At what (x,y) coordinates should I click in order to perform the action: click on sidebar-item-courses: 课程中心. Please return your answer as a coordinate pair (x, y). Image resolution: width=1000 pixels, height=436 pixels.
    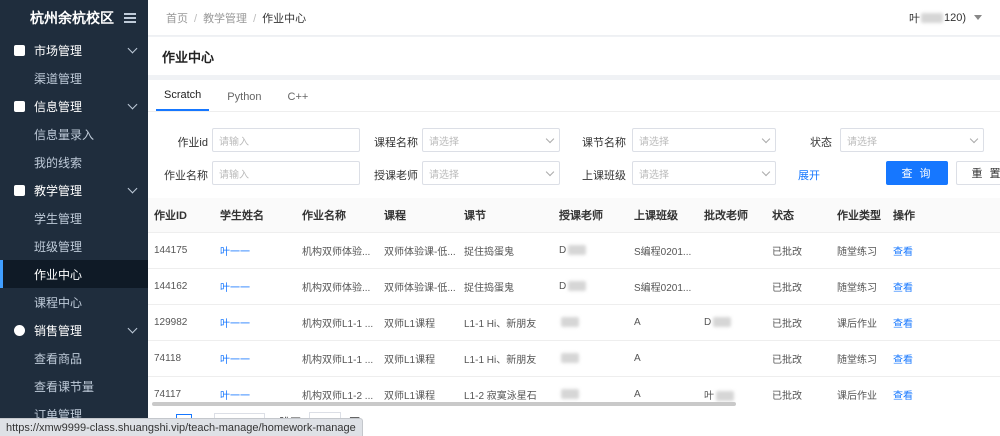
    Looking at the image, I should click on (74, 302).